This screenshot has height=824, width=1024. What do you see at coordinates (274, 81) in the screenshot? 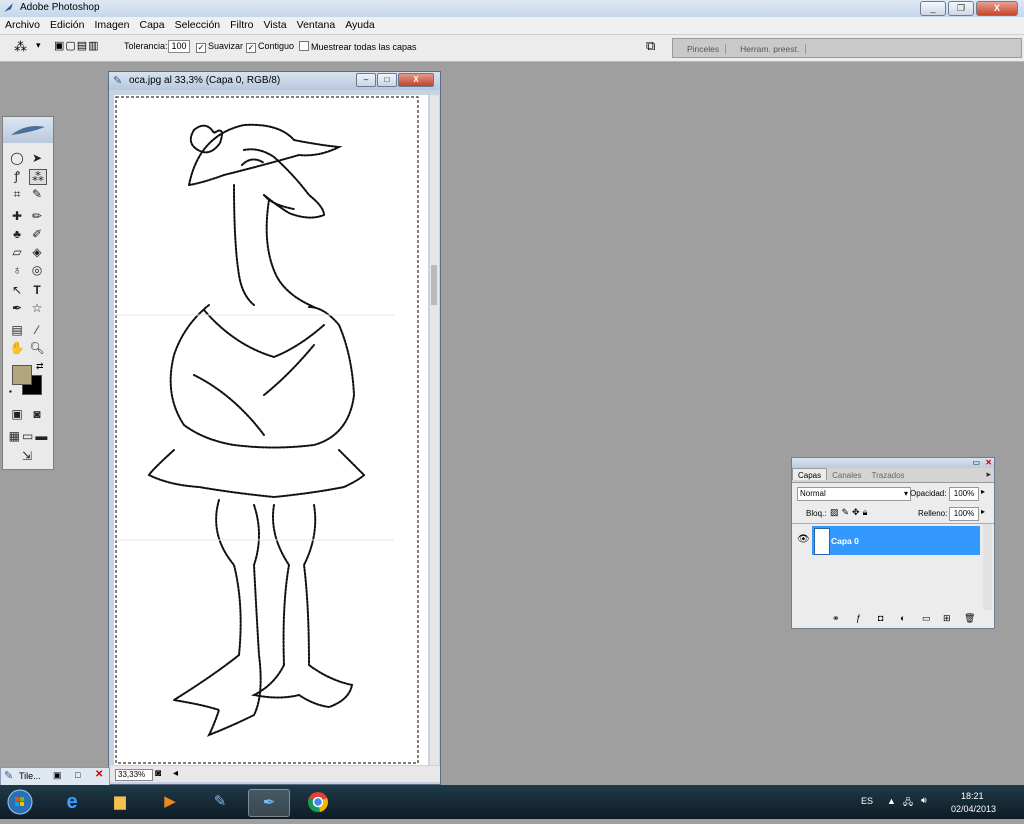
I see `document-title-bar: ✎ oca.jpg al 33,3% (Capa 0, RGB/8) – □ X` at bounding box center [274, 81].